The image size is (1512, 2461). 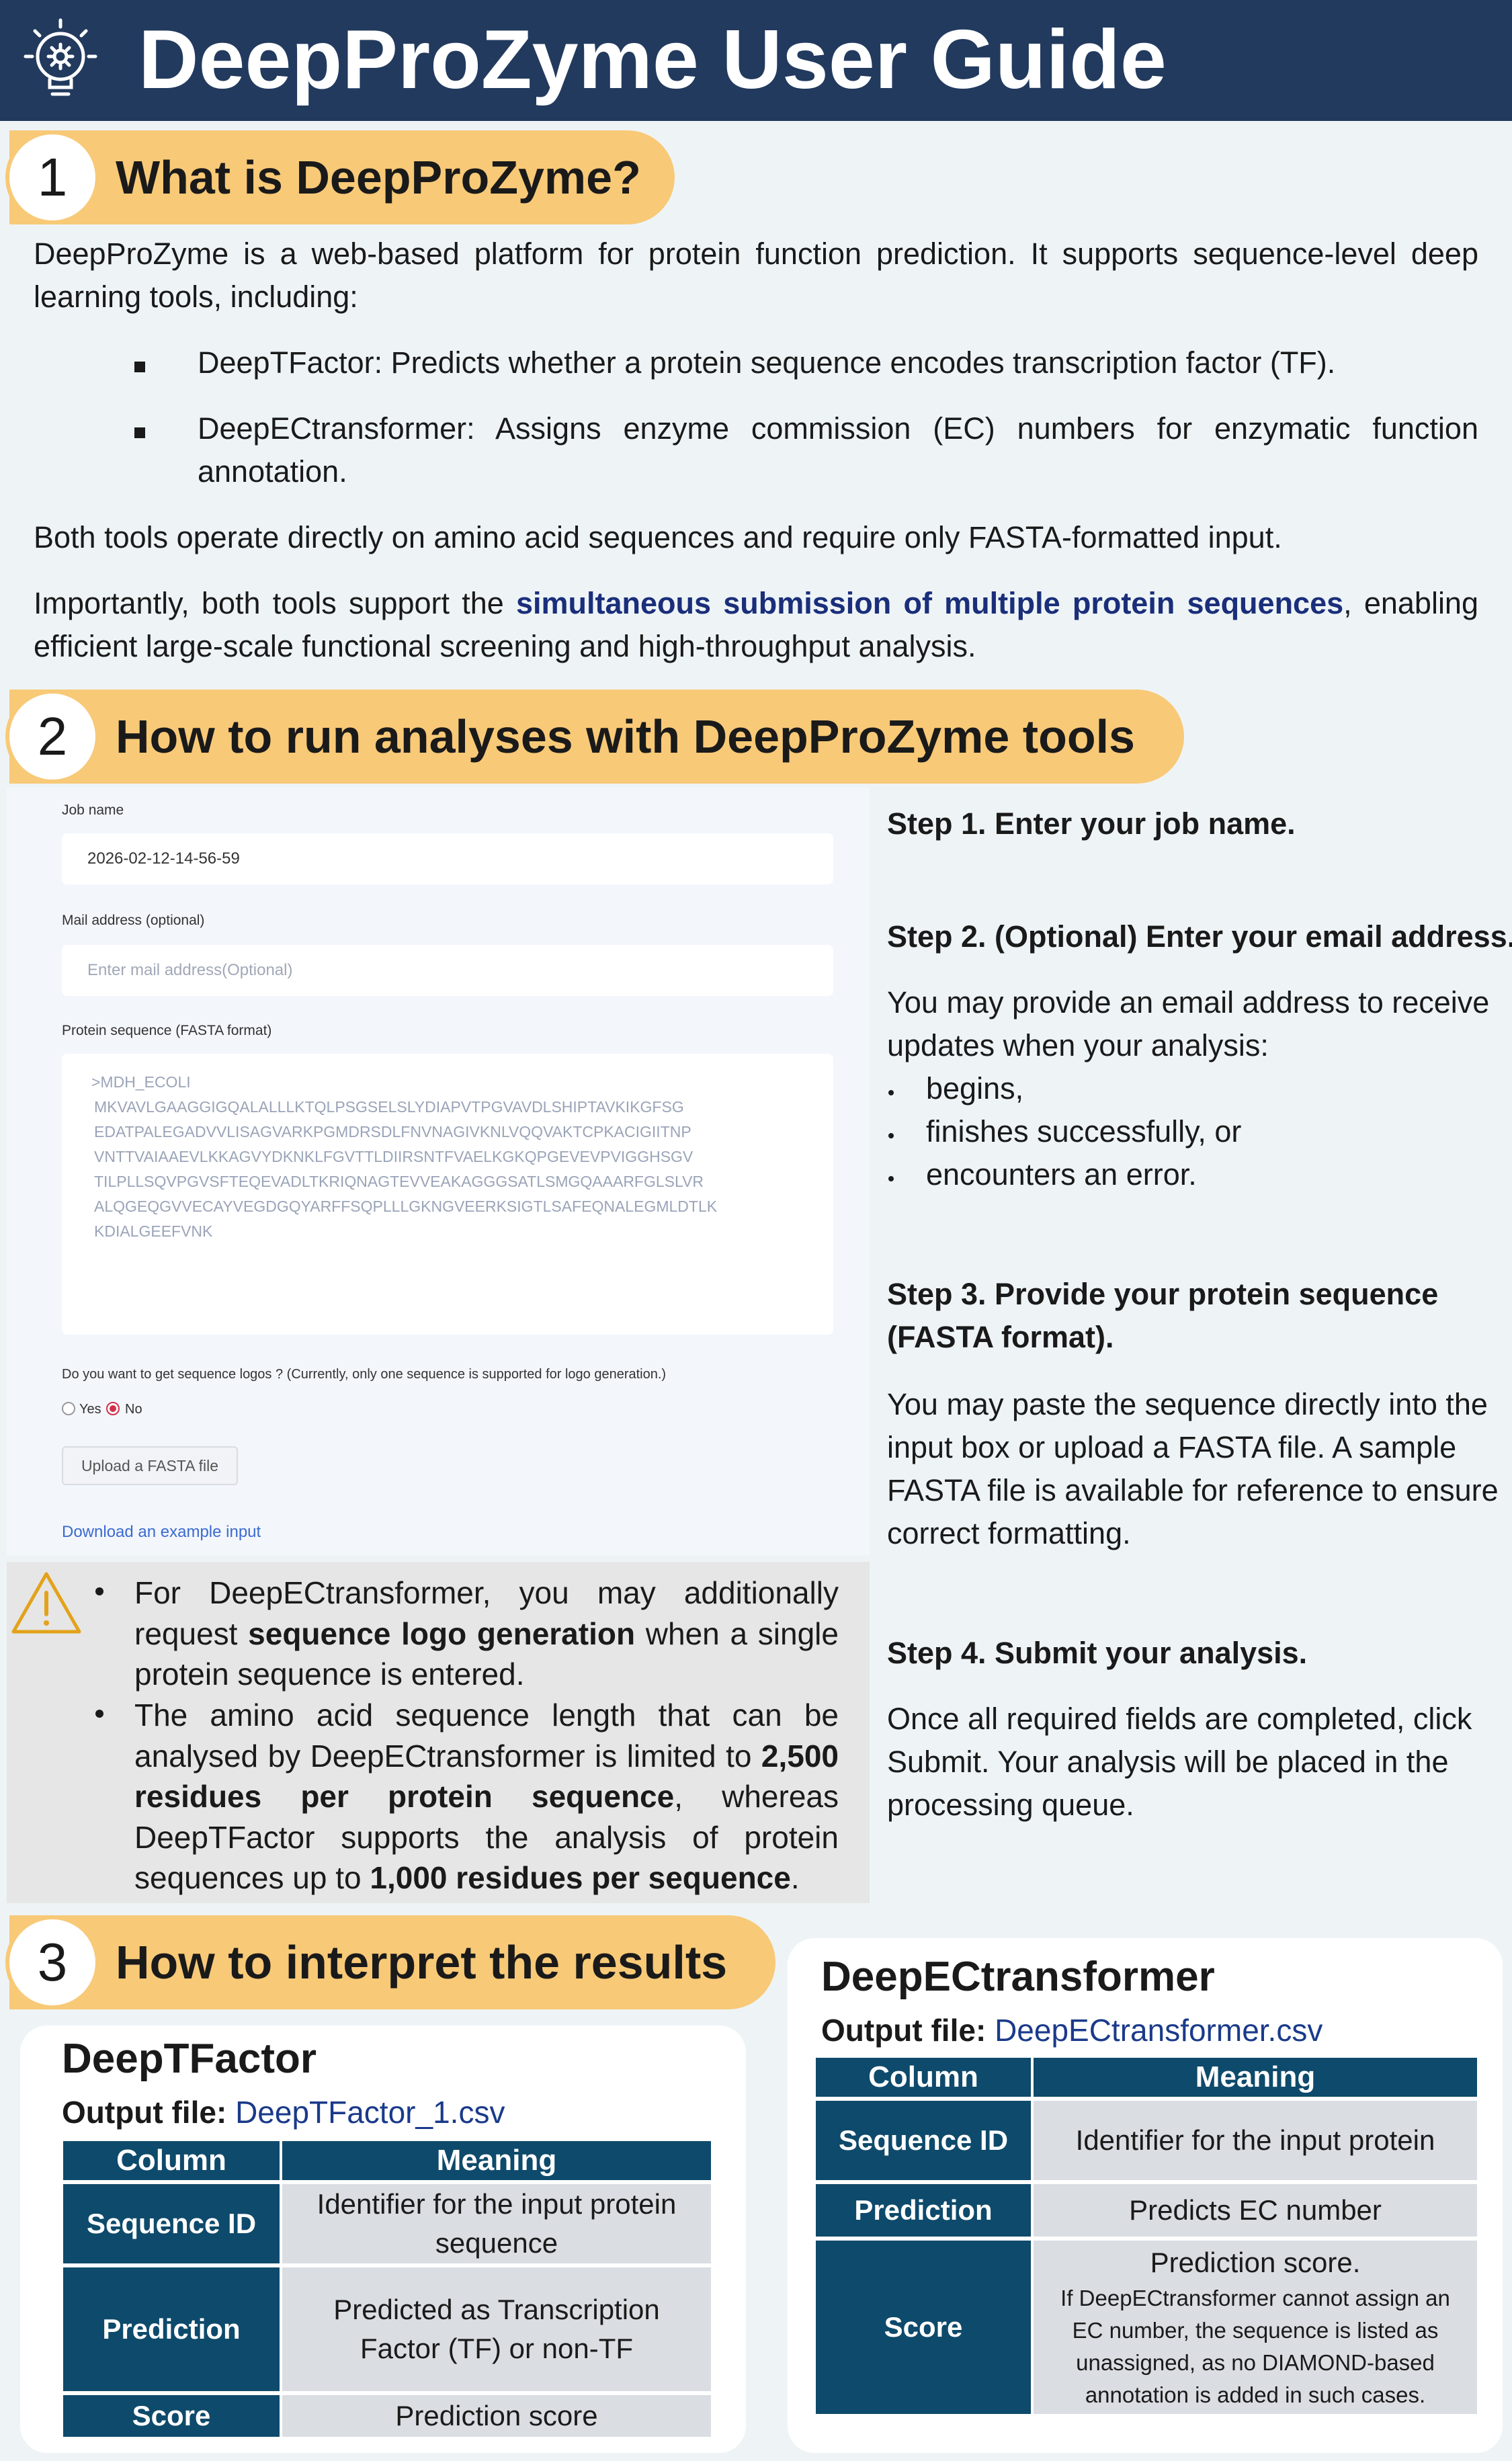 What do you see at coordinates (1256, 2262) in the screenshot?
I see `score-meaning: Prediction score.` at bounding box center [1256, 2262].